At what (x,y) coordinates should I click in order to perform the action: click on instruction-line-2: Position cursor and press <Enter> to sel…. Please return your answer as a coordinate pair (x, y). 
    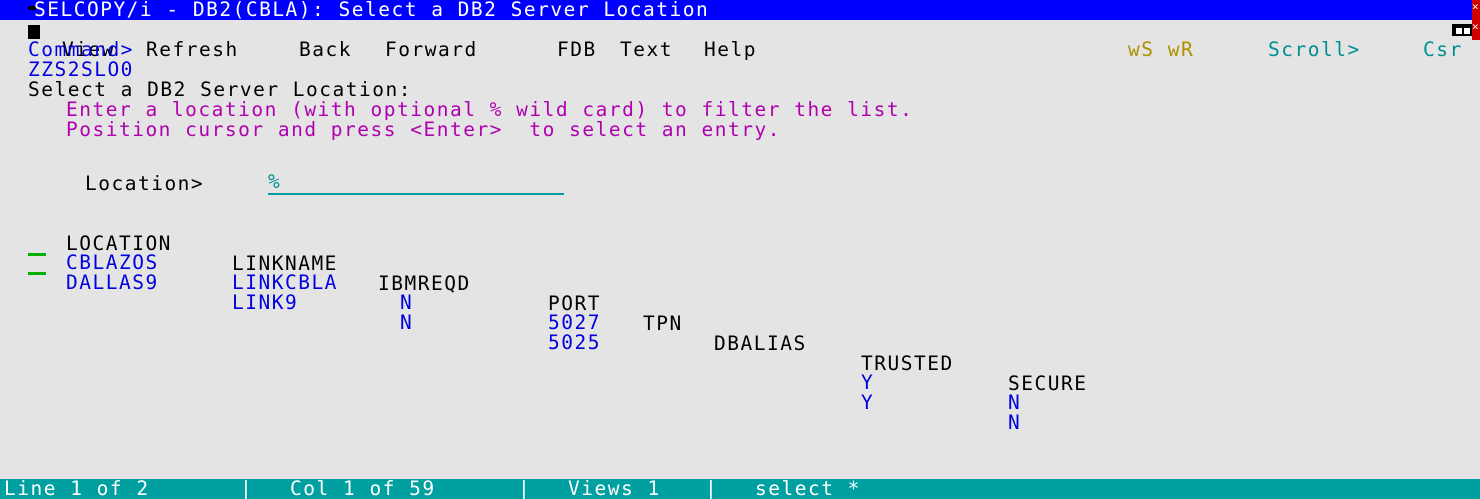
    Looking at the image, I should click on (423, 129).